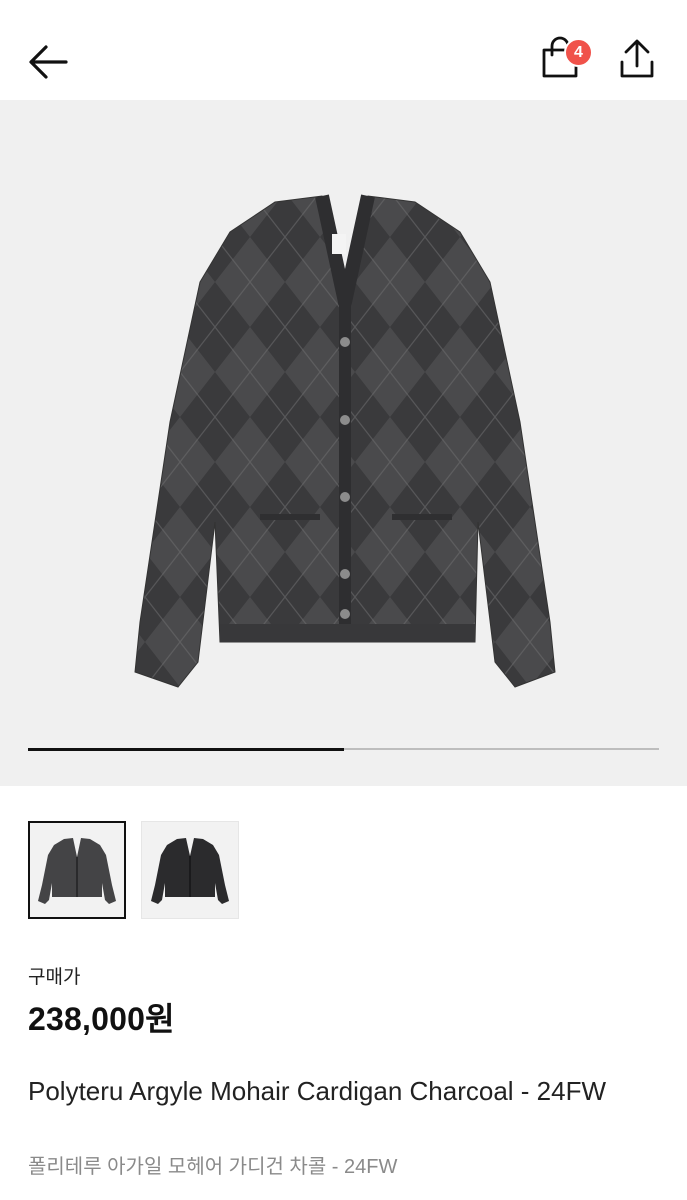  Describe the element at coordinates (213, 1167) in the screenshot. I see `product-name-korean: 폴리테루 아가일 모헤어 가디건 차콜 - 24FW` at that location.